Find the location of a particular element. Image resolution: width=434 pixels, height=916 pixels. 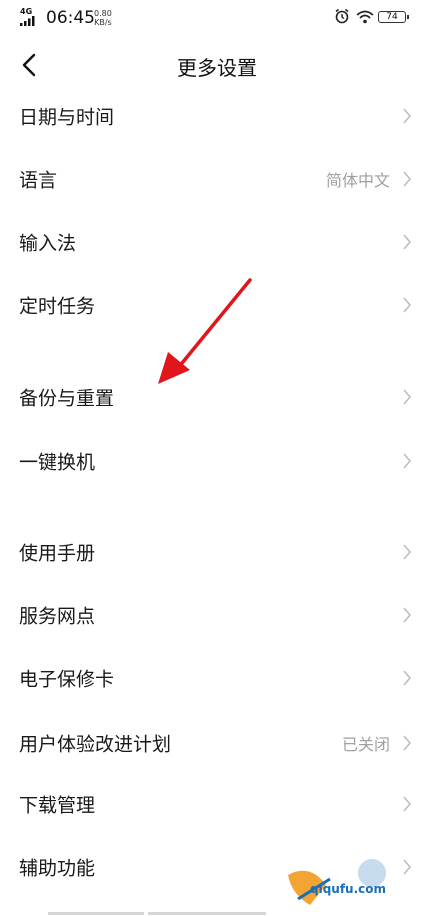

battery-indicator: 74 is located at coordinates (393, 17).